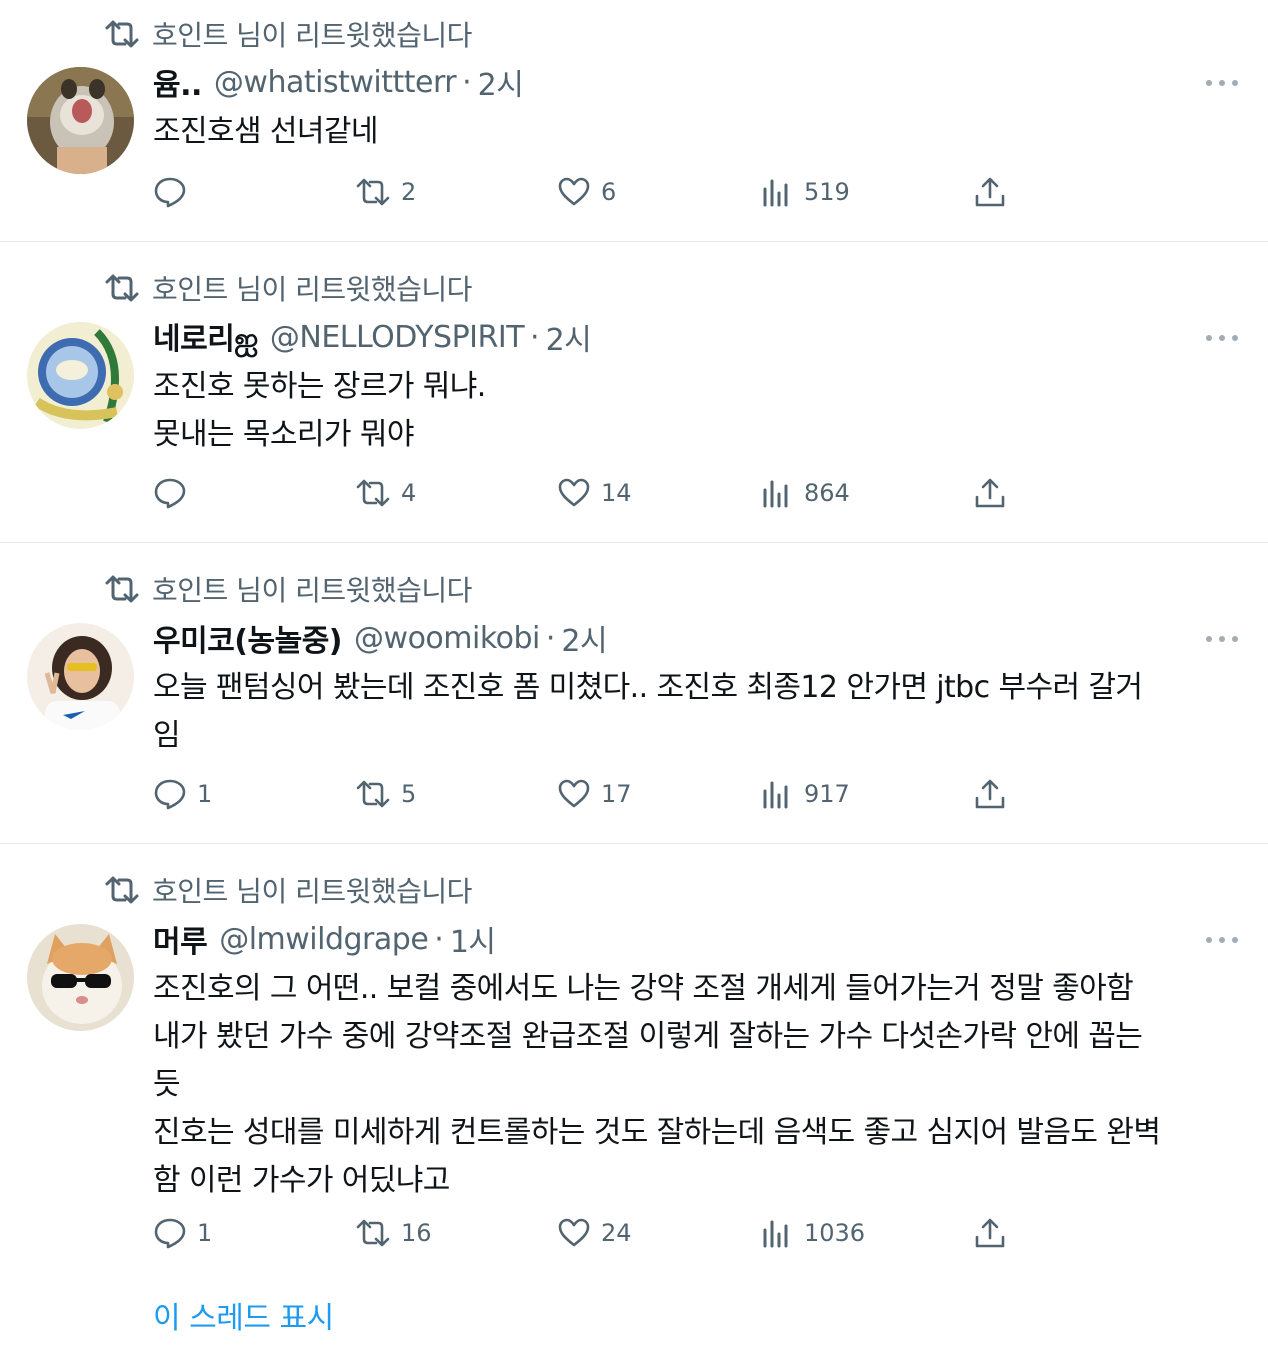  What do you see at coordinates (609, 192) in the screenshot?
I see `like-count: 6` at bounding box center [609, 192].